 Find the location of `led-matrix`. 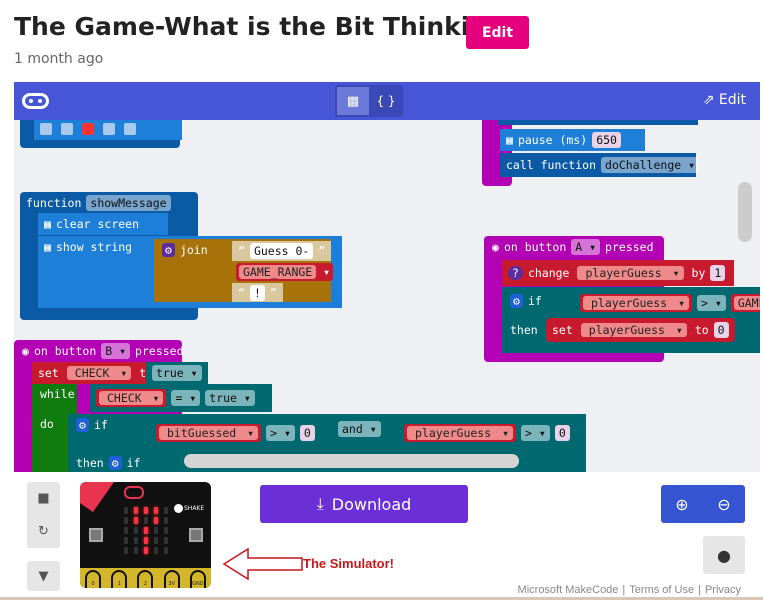

led-matrix is located at coordinates (146, 531).